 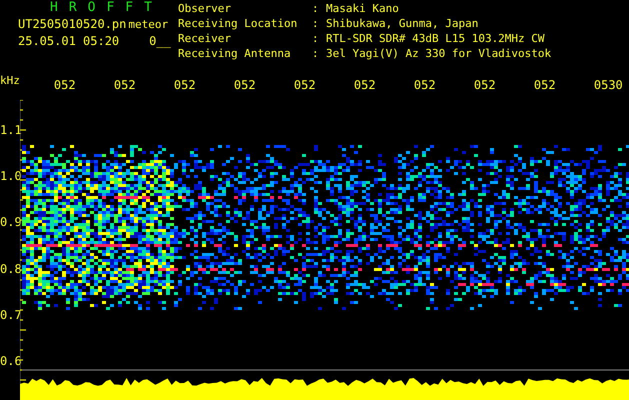 I want to click on axis-label: 0.7, so click(x=10, y=316).